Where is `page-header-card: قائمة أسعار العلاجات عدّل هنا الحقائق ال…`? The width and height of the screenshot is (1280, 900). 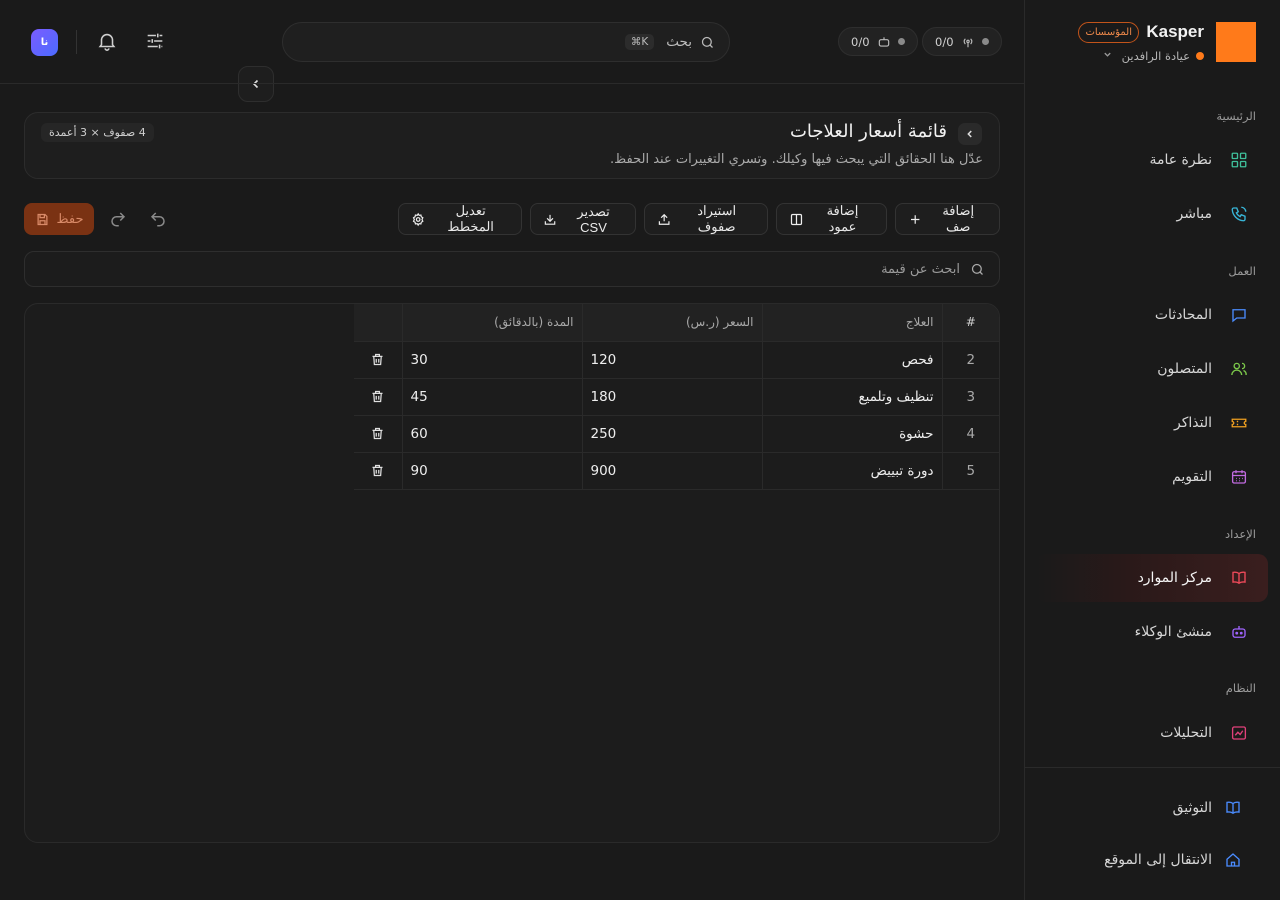
page-header-card: قائمة أسعار العلاجات عدّل هنا الحقائق ال… is located at coordinates (512, 145).